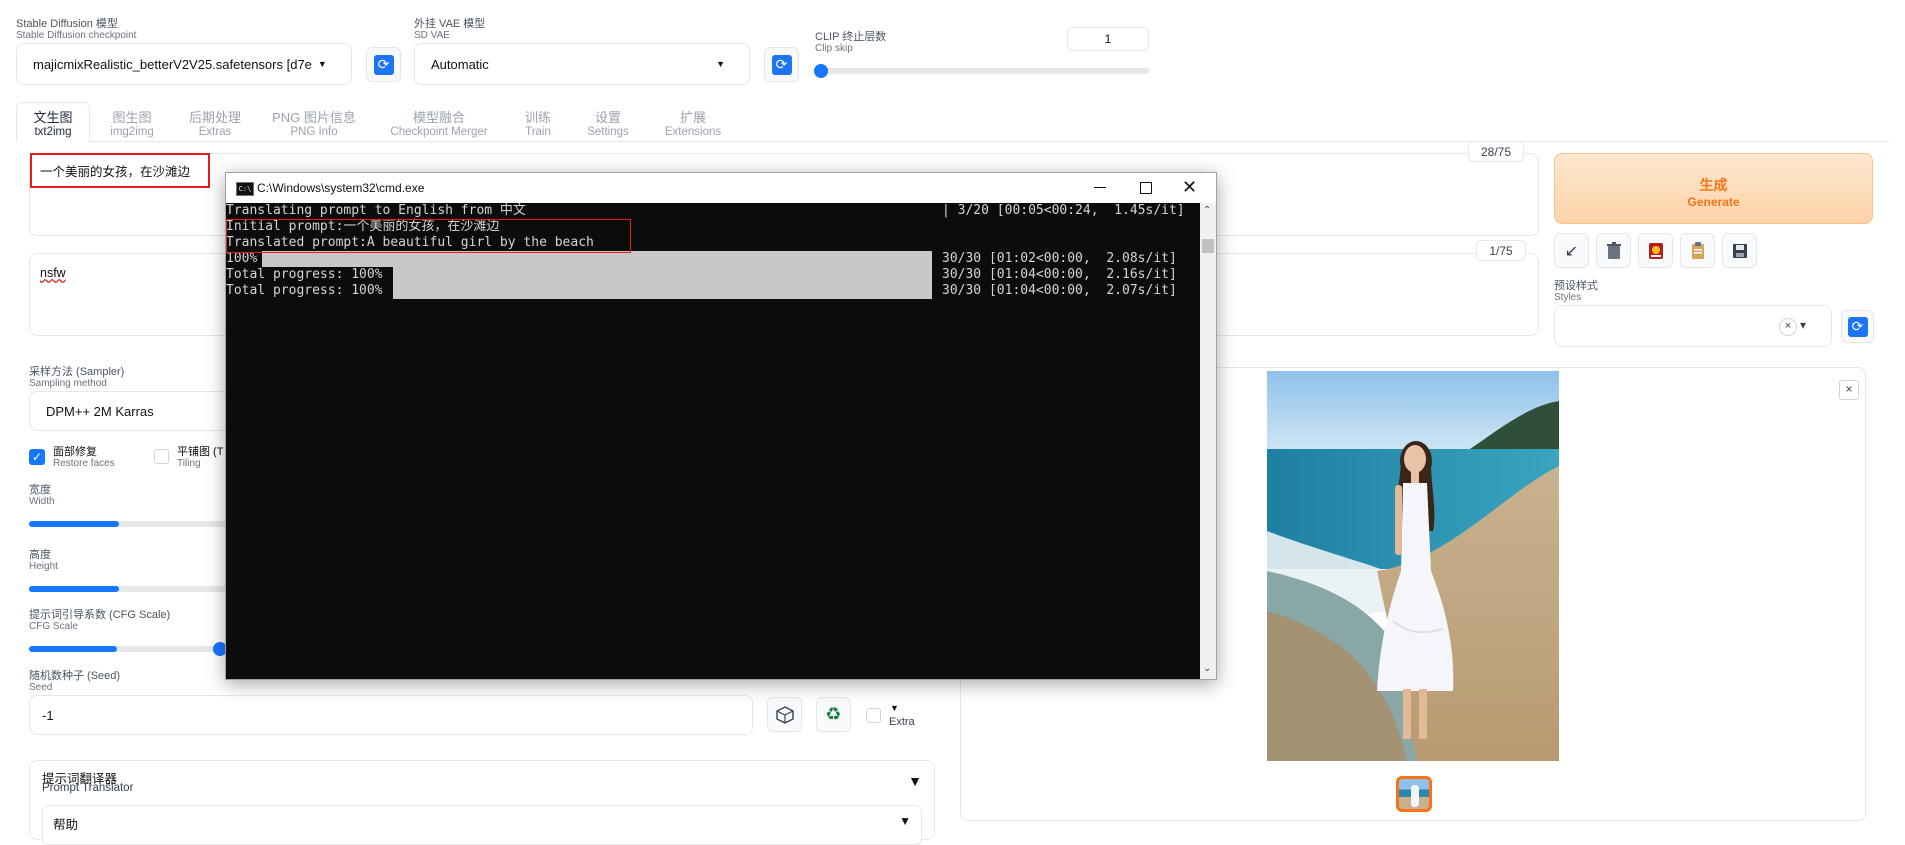 This screenshot has height=845, width=1905. I want to click on tab-png-info-en: PNG Info, so click(314, 132).